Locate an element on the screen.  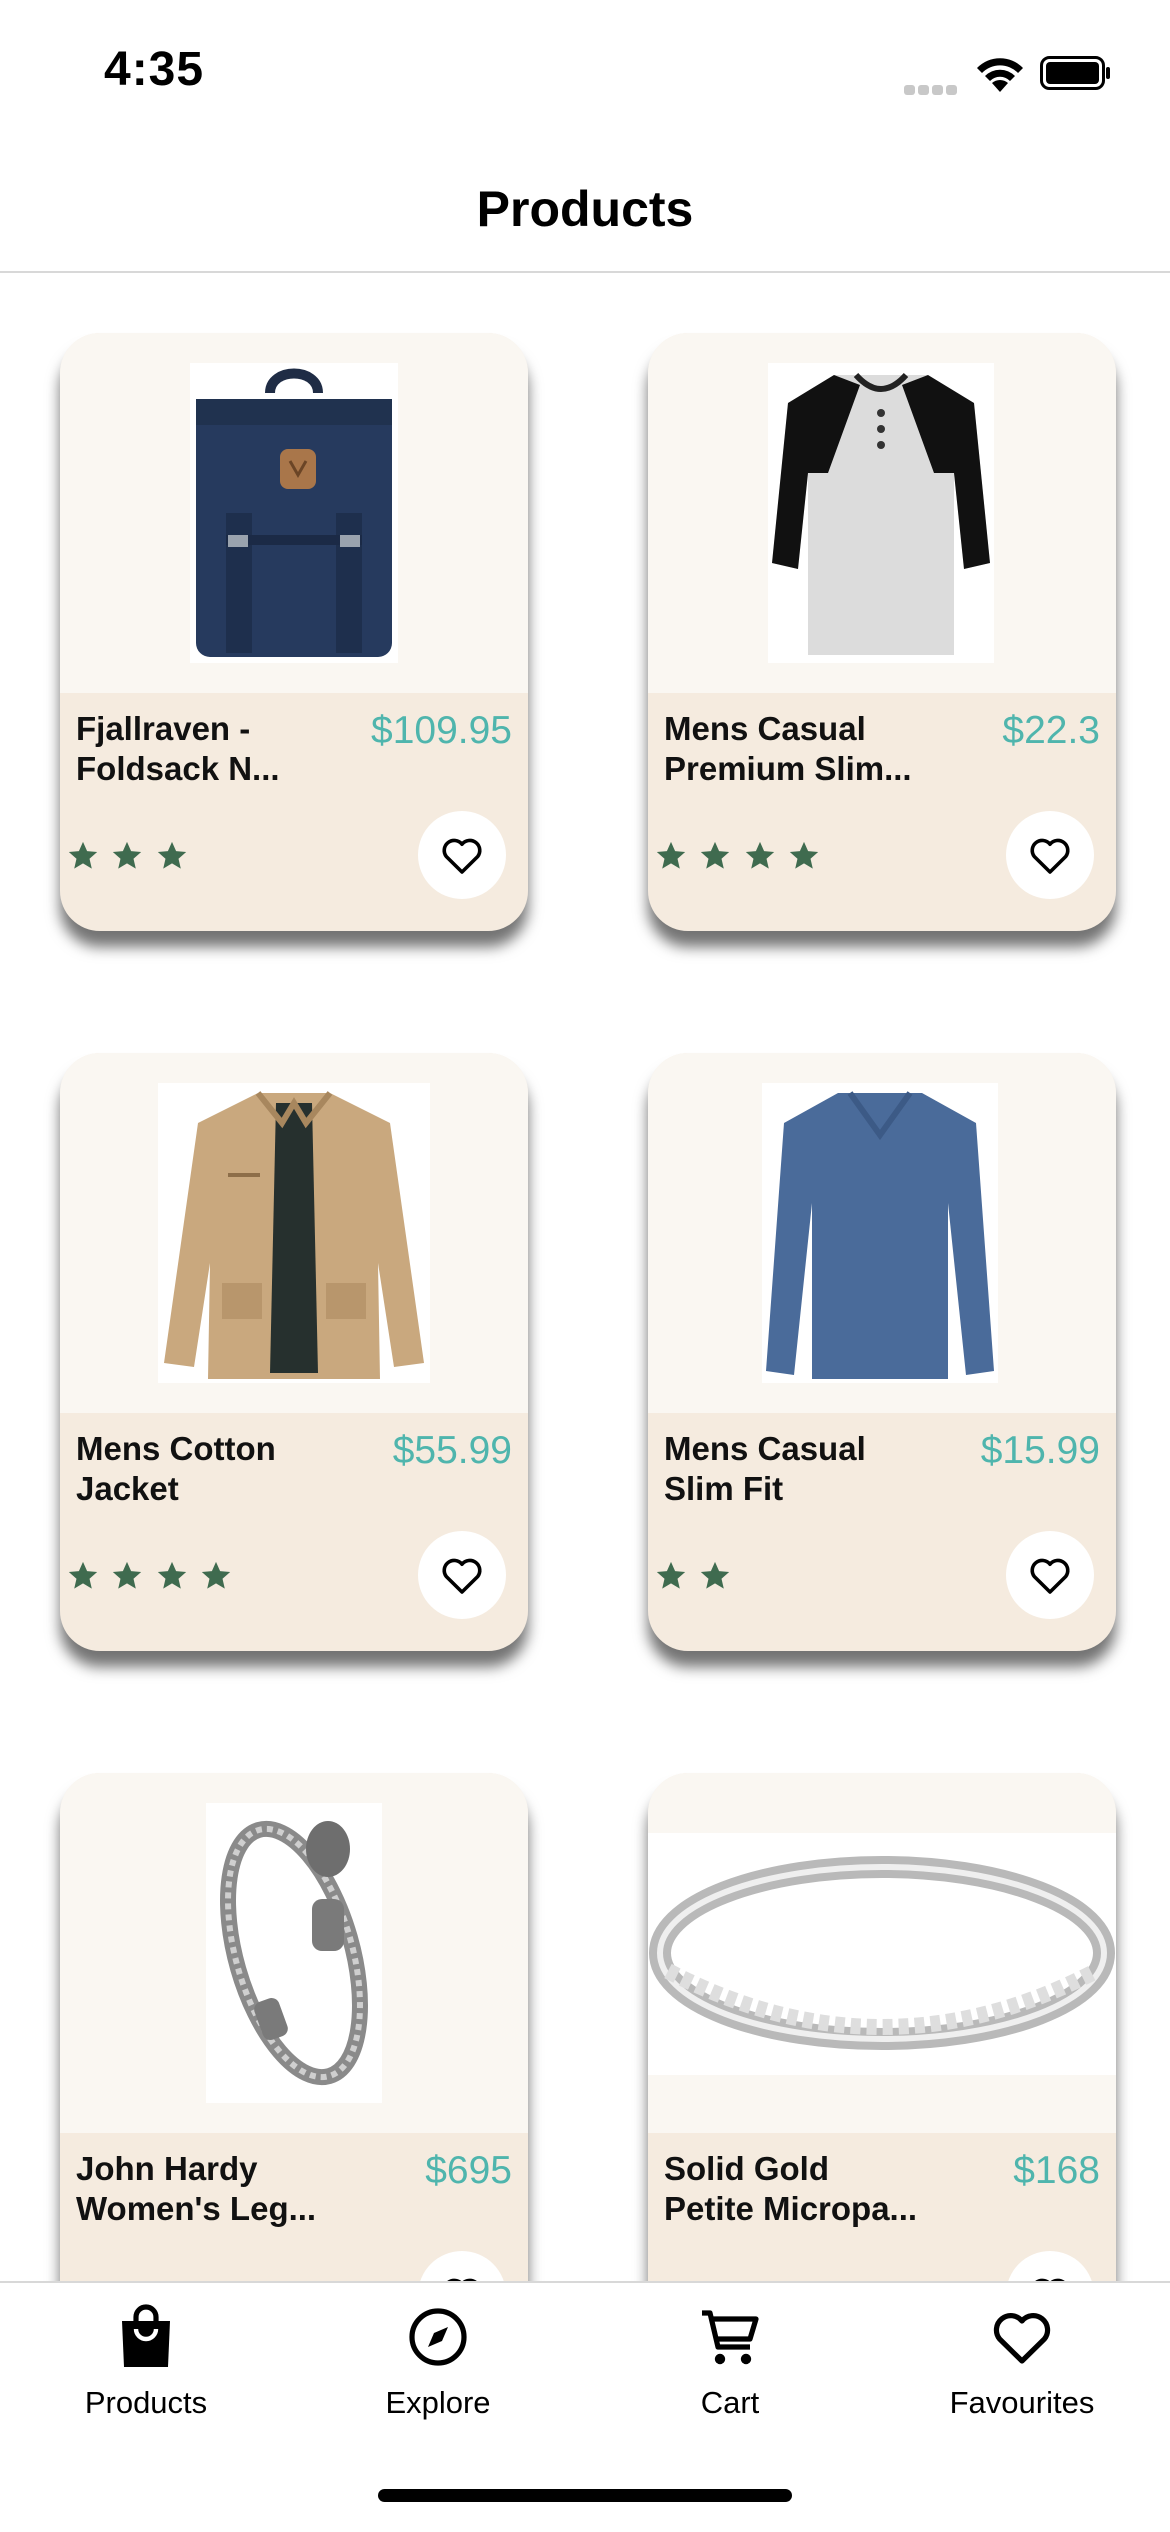
nav-header: Products is located at coordinates (585, 206).